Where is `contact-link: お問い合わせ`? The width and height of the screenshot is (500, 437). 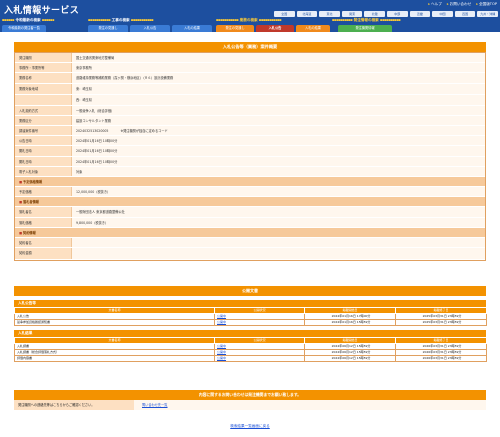
contact-link: お問い合わせ is located at coordinates (459, 4).